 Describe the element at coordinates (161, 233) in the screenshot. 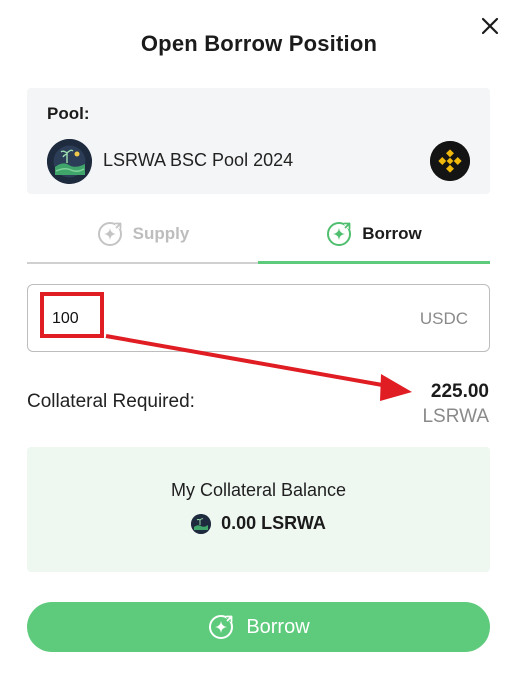

I see `tab-supply-label: Supply` at that location.